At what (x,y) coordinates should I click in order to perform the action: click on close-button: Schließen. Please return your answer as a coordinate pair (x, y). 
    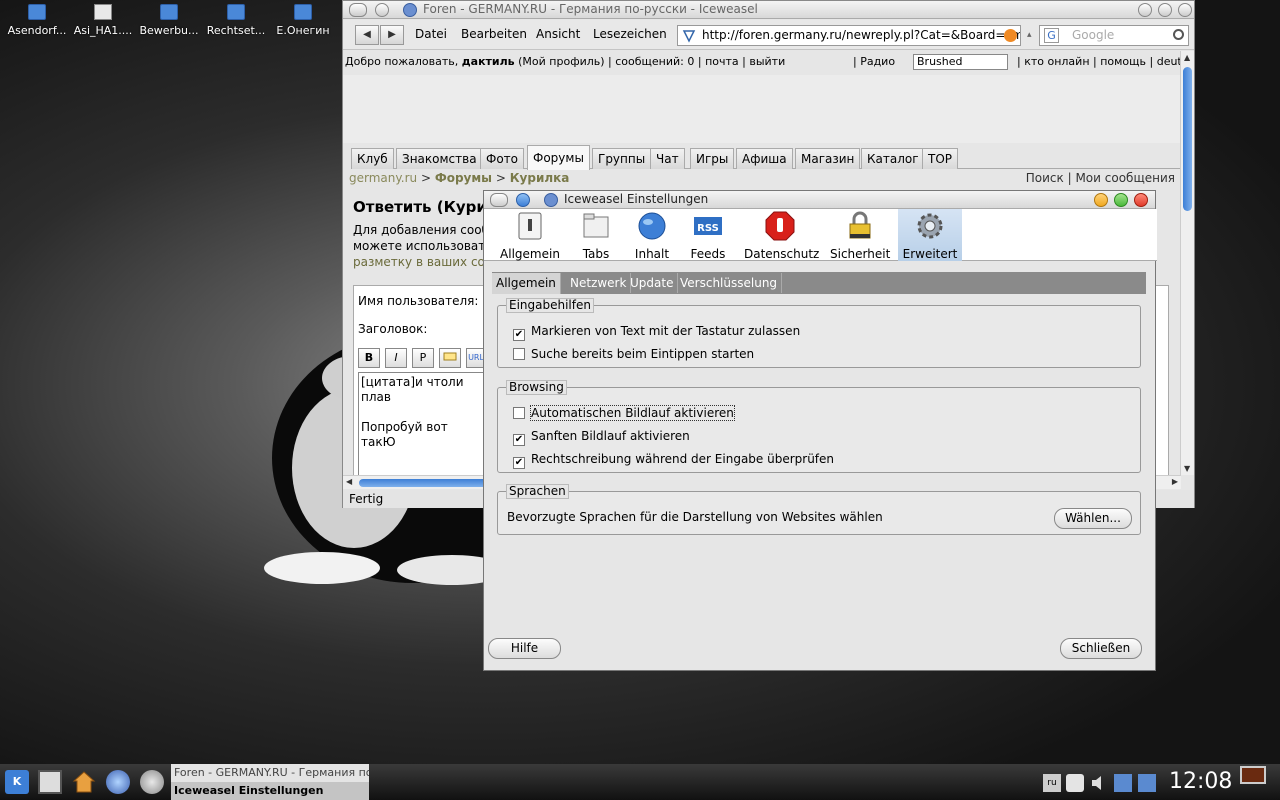
    Looking at the image, I should click on (1101, 648).